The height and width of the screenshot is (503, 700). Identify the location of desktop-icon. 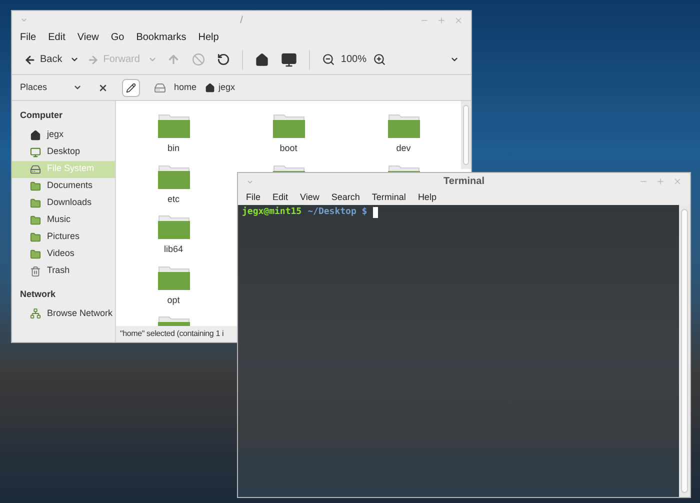
(35, 152).